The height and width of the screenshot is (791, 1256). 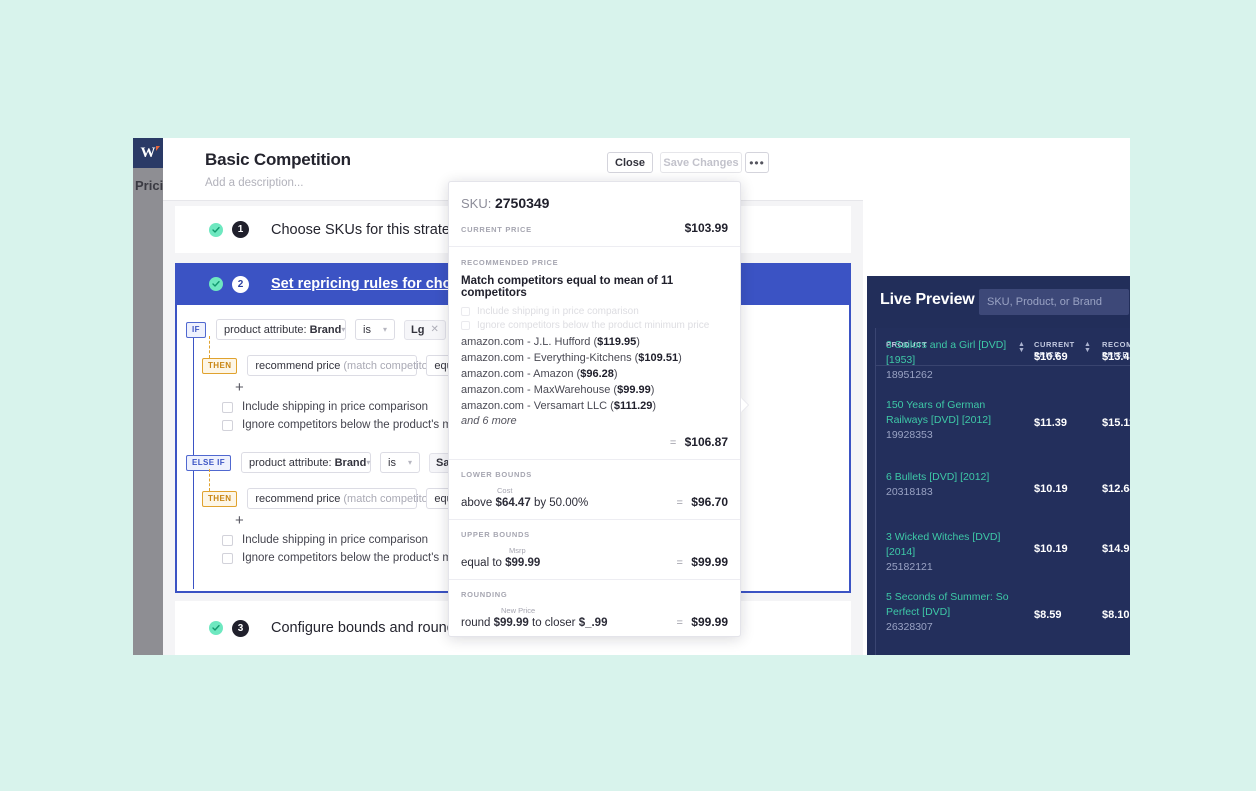 What do you see at coordinates (709, 502) in the screenshot?
I see `lower-bounds-result: $96.70` at bounding box center [709, 502].